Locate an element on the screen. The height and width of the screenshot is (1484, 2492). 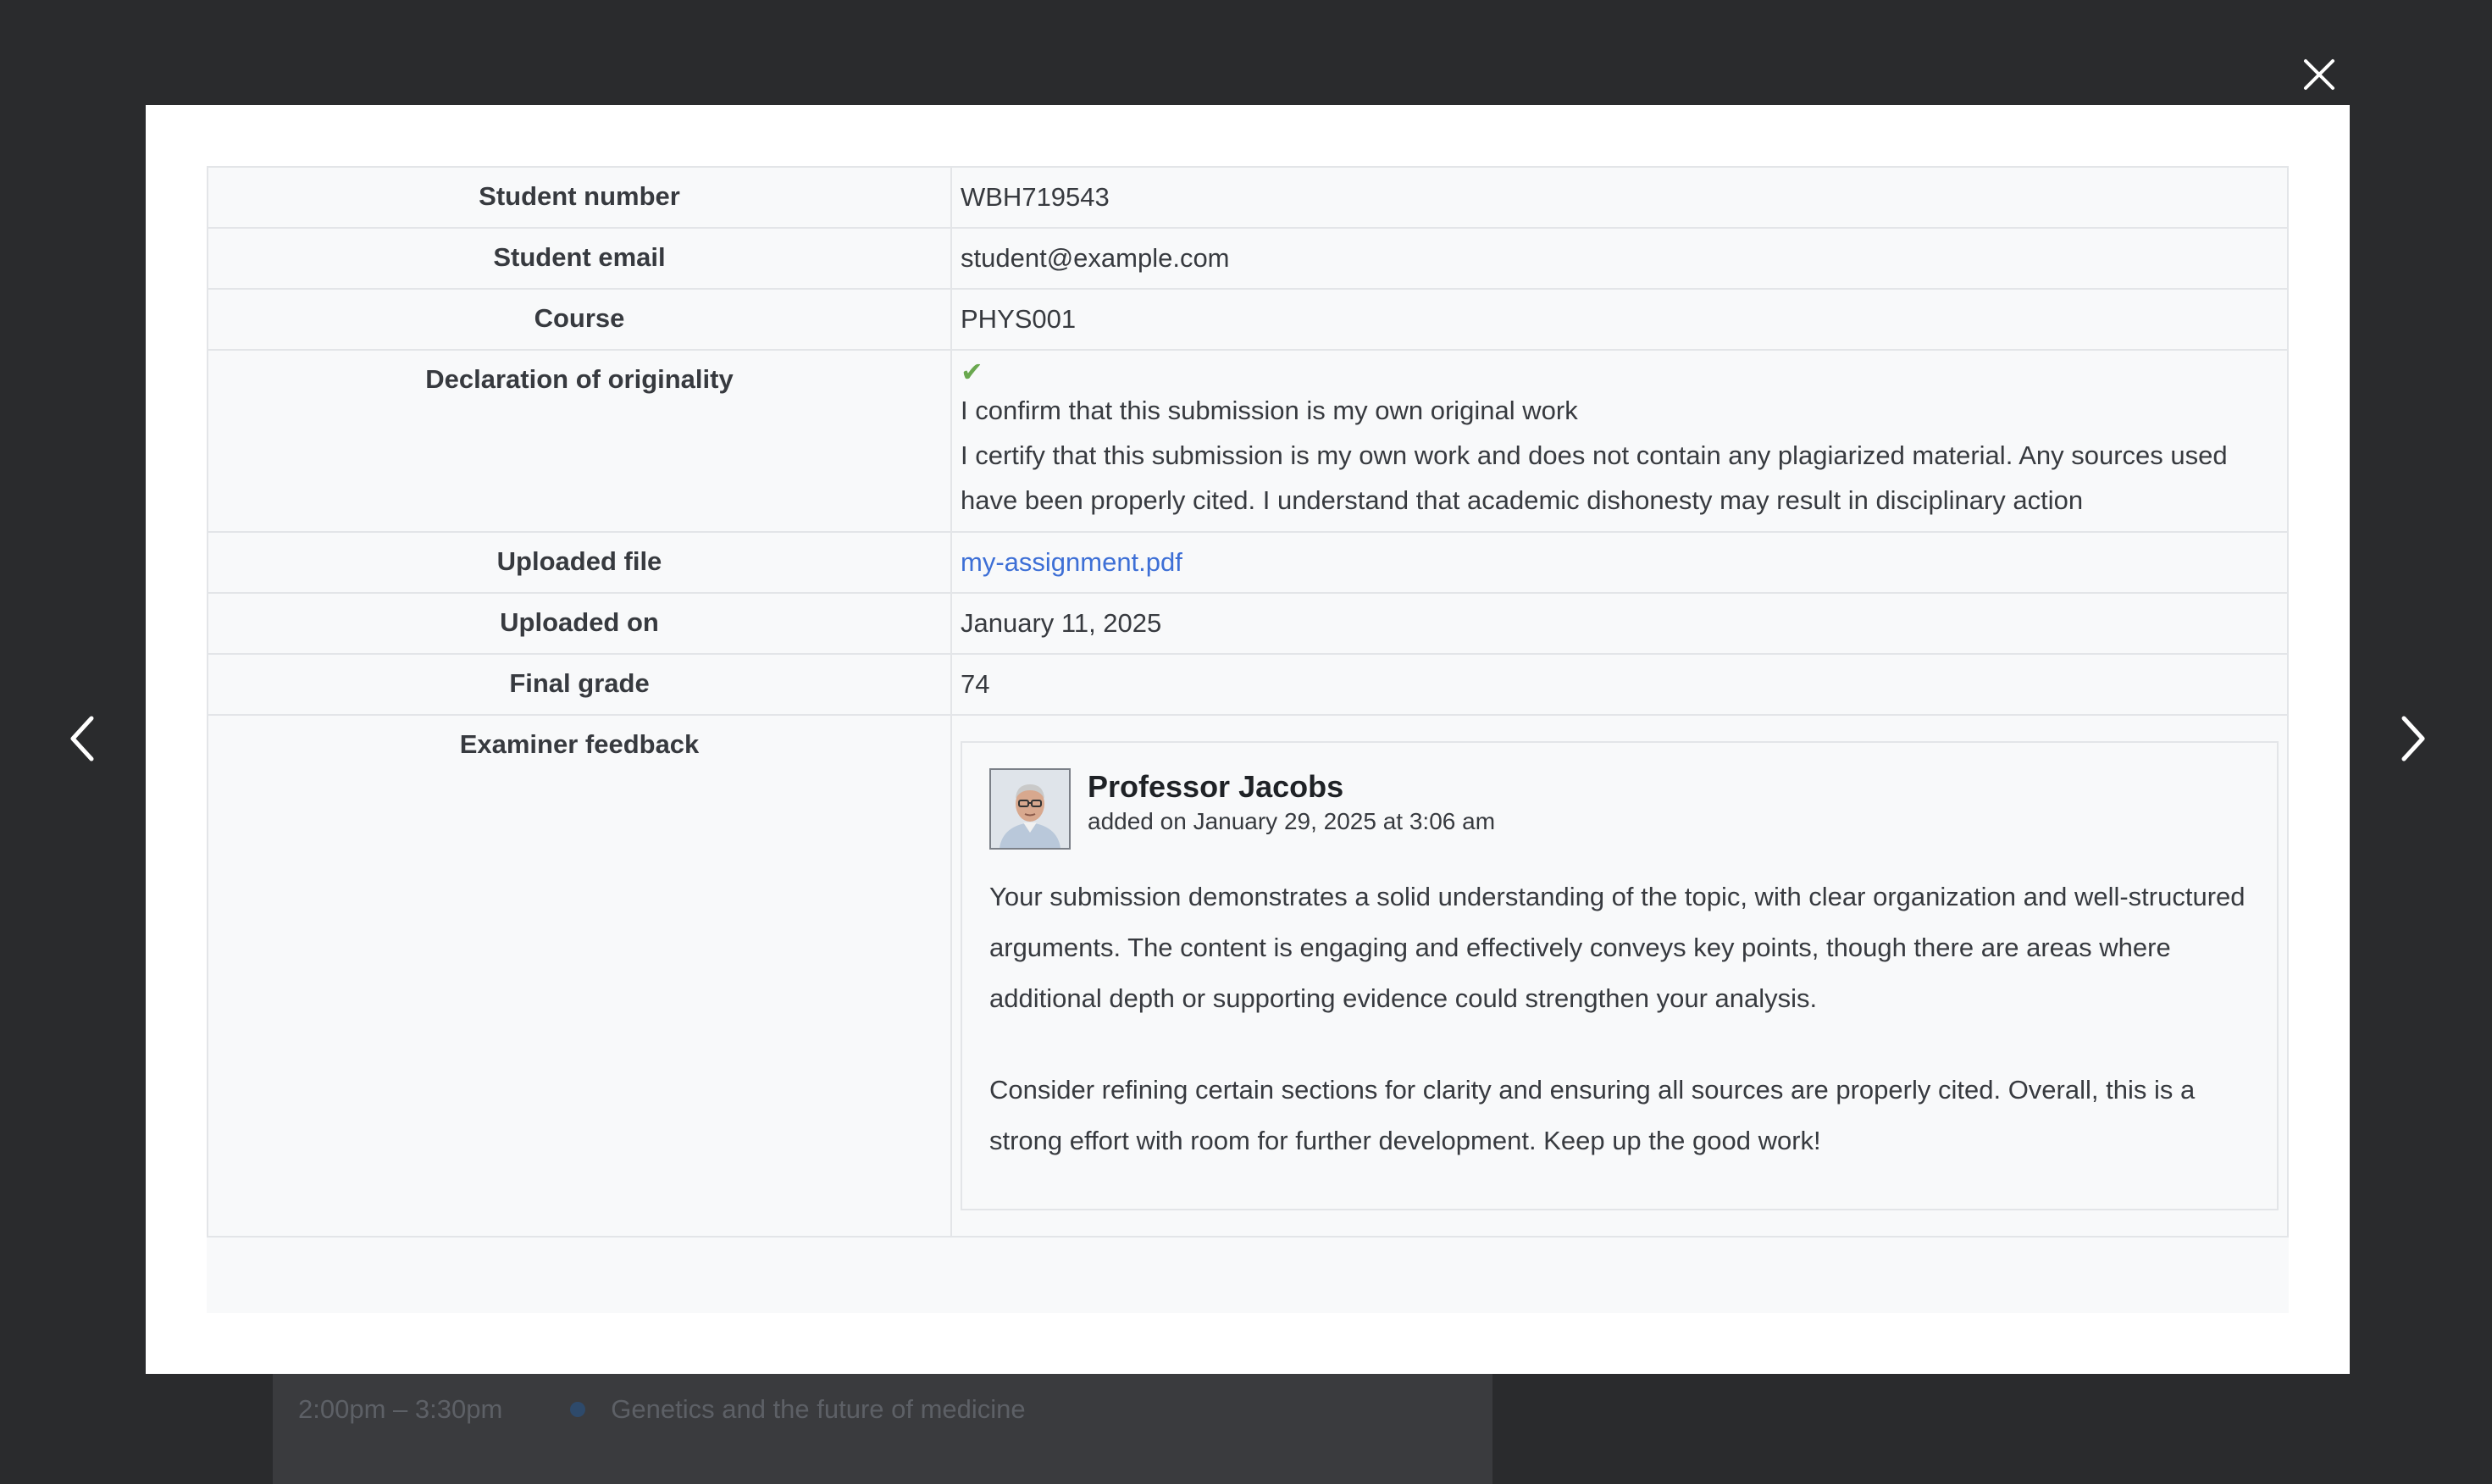
previous-button is located at coordinates (83, 738).